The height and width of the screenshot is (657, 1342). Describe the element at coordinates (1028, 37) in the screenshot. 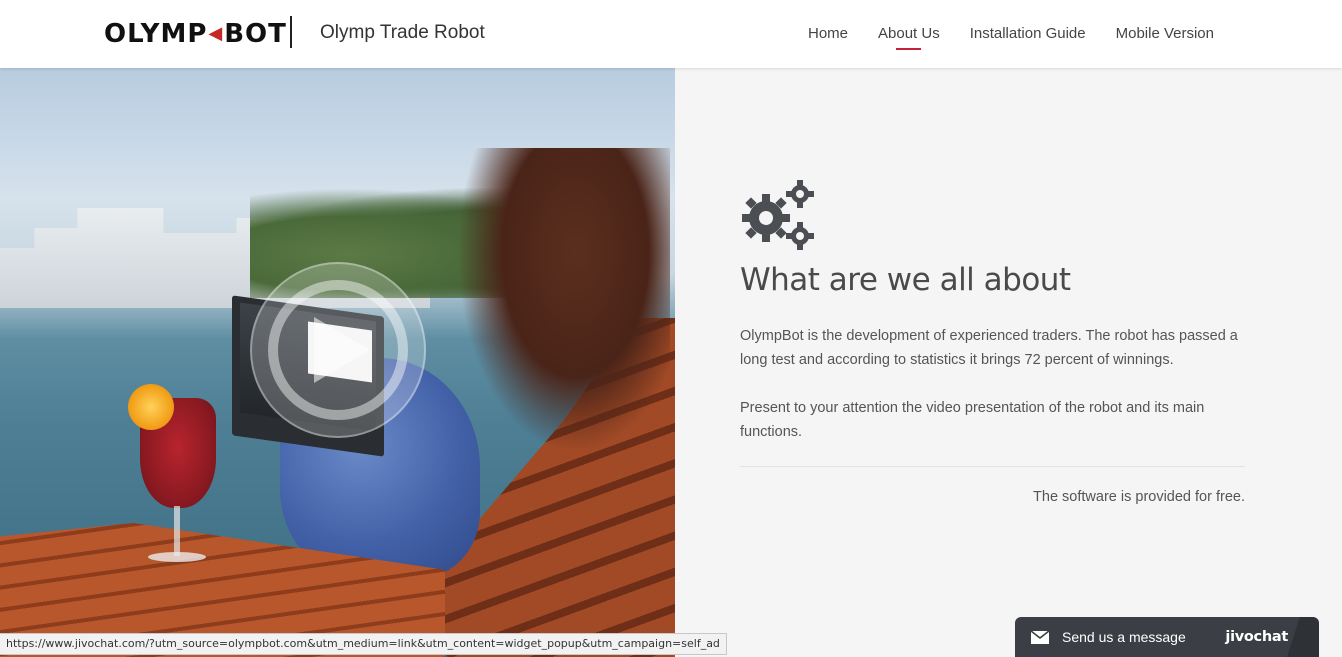

I see `nav-installation-guide: Installation Guide` at that location.